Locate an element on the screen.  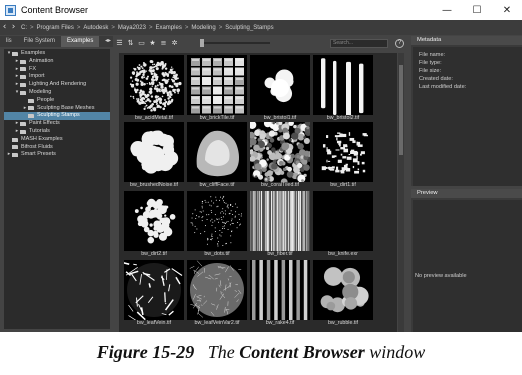
tree-item-label: People is located at coordinates (46, 99).